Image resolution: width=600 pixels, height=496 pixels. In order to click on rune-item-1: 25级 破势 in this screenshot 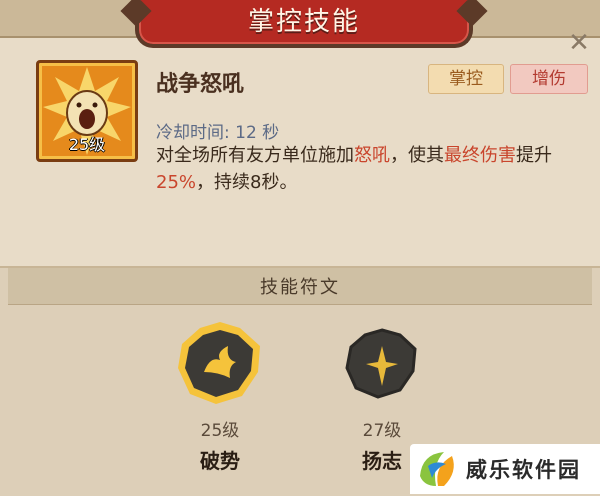, I will do `click(220, 395)`.